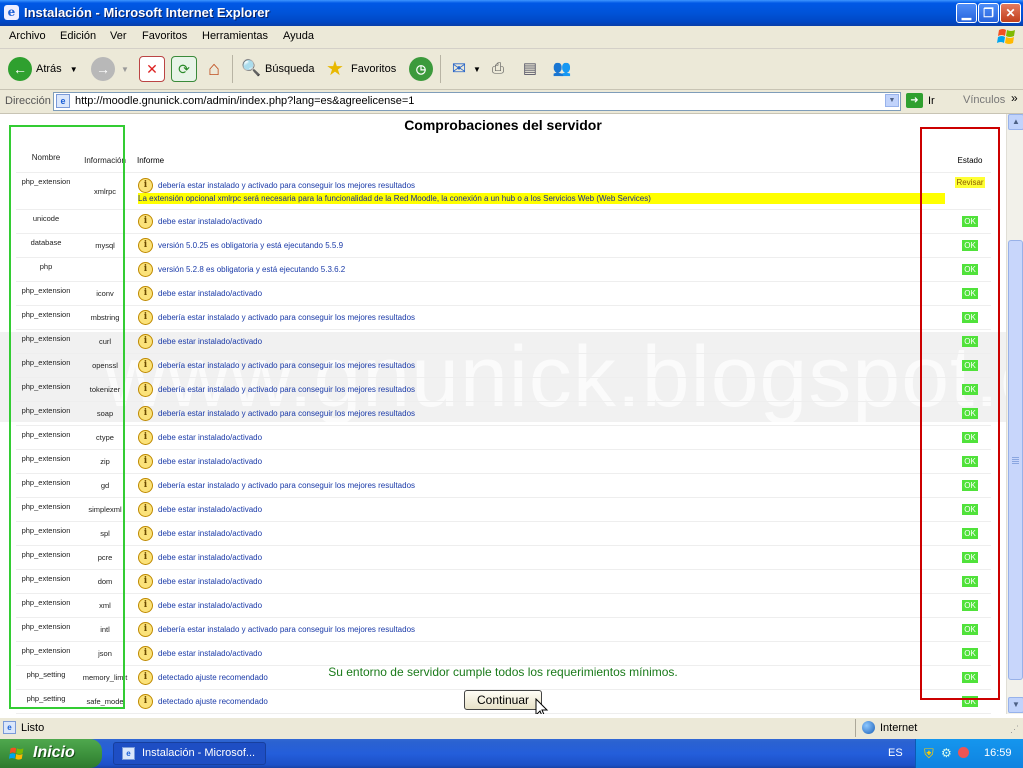  What do you see at coordinates (67, 417) in the screenshot?
I see `green-highlight-box` at bounding box center [67, 417].